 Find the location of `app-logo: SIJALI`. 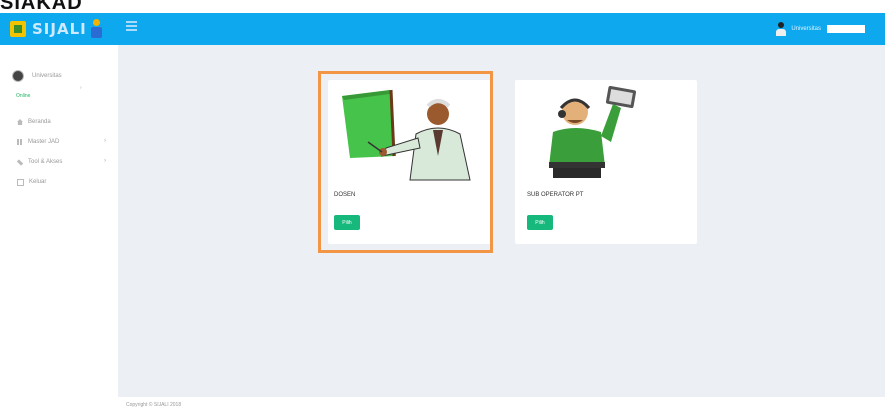

app-logo: SIJALI is located at coordinates (57, 29).